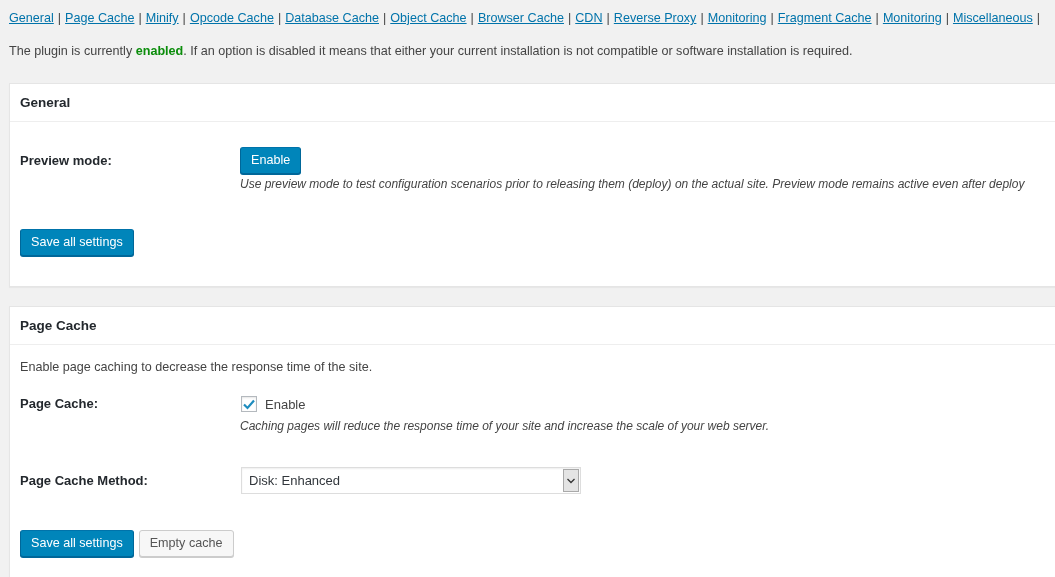  Describe the element at coordinates (31, 18) in the screenshot. I see `nav-link: General` at that location.